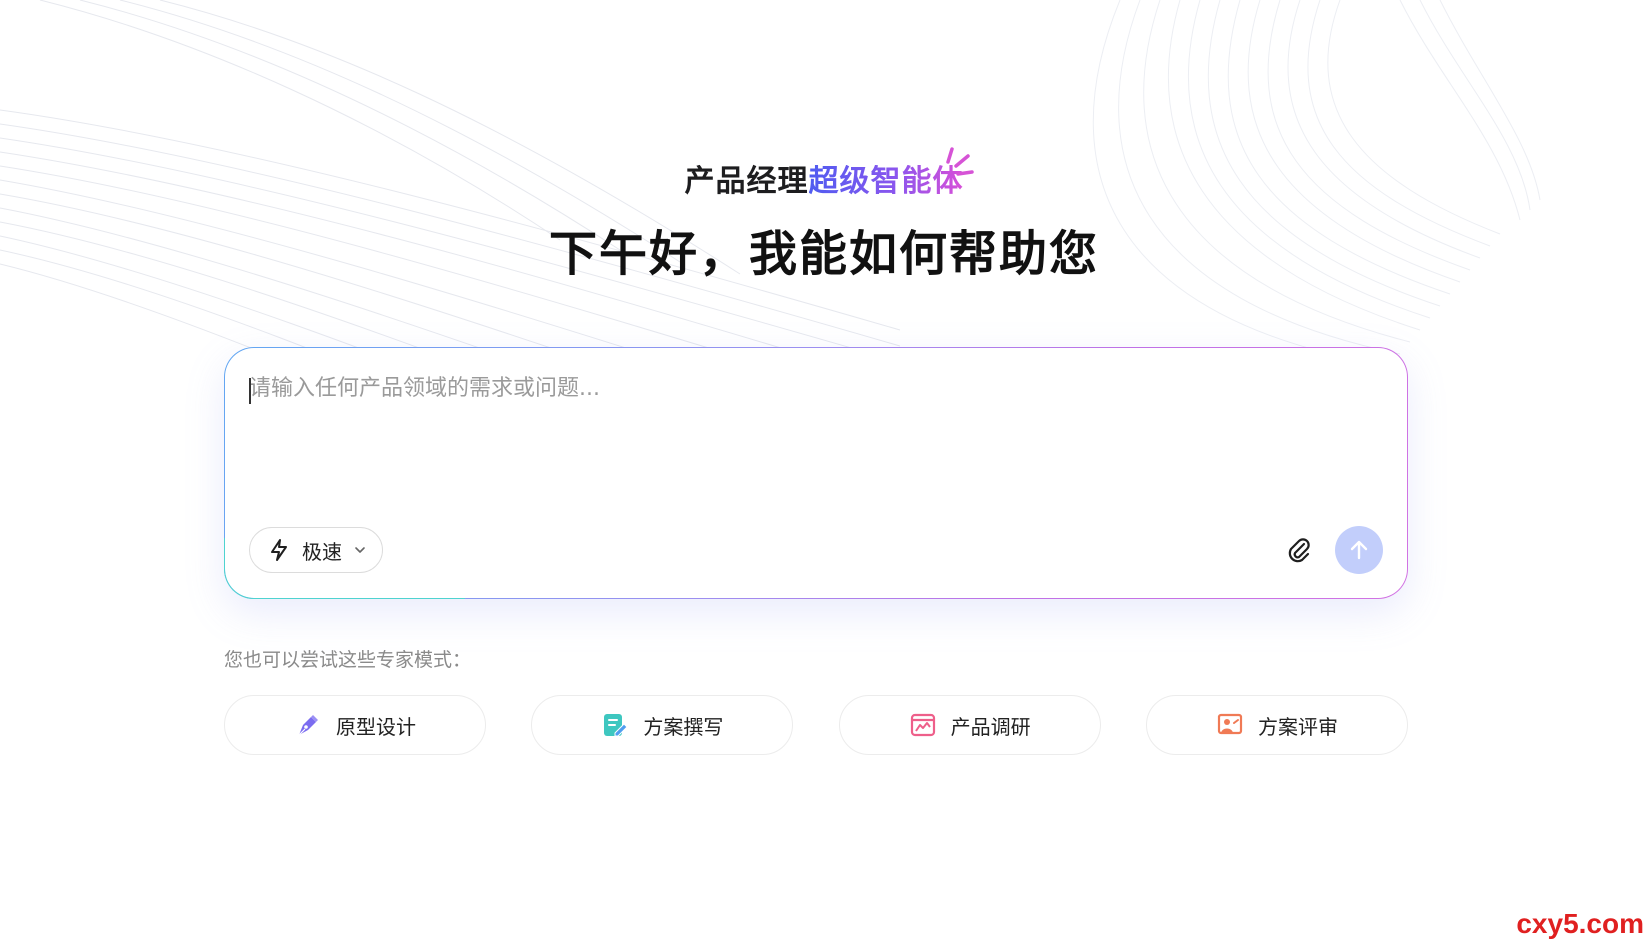 Image resolution: width=1648 pixels, height=942 pixels. Describe the element at coordinates (886, 181) in the screenshot. I see `subtitle-accent: 超级智能体` at that location.